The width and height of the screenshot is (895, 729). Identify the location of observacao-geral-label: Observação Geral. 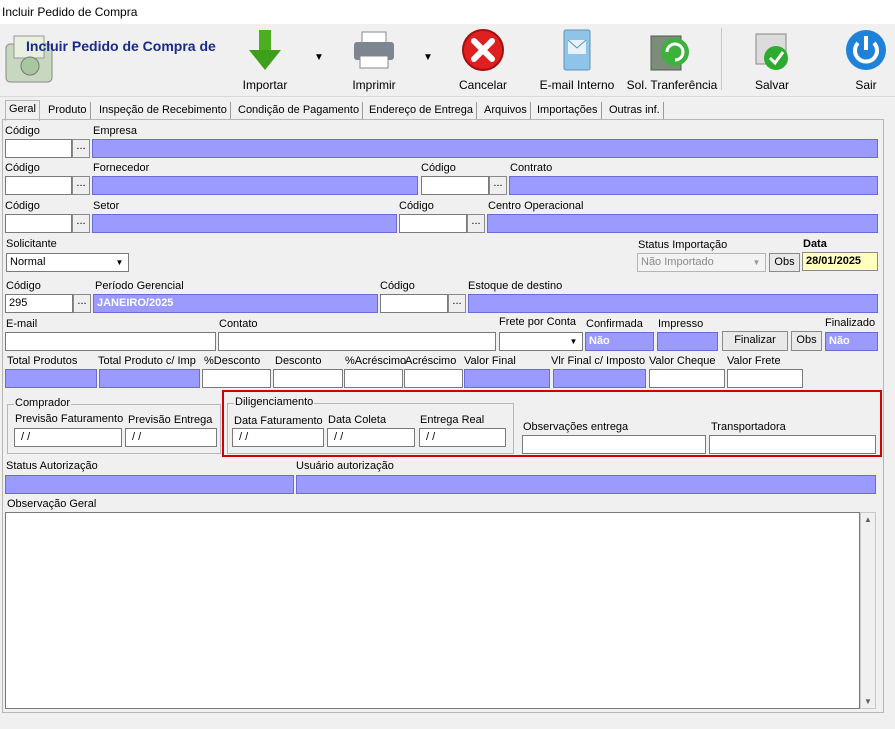
(52, 504).